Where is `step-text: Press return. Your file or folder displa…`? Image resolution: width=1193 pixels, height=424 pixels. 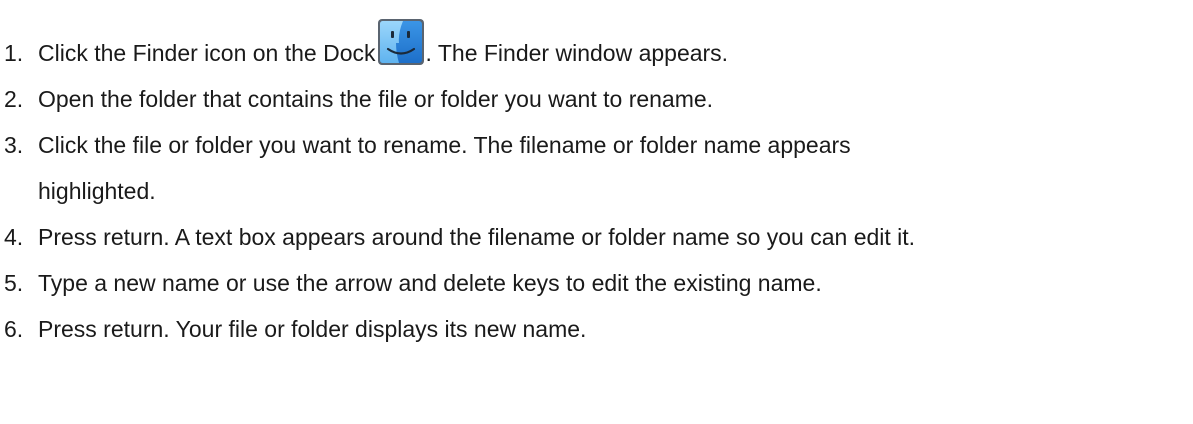
step-text: Press return. Your file or folder displa… is located at coordinates (312, 329).